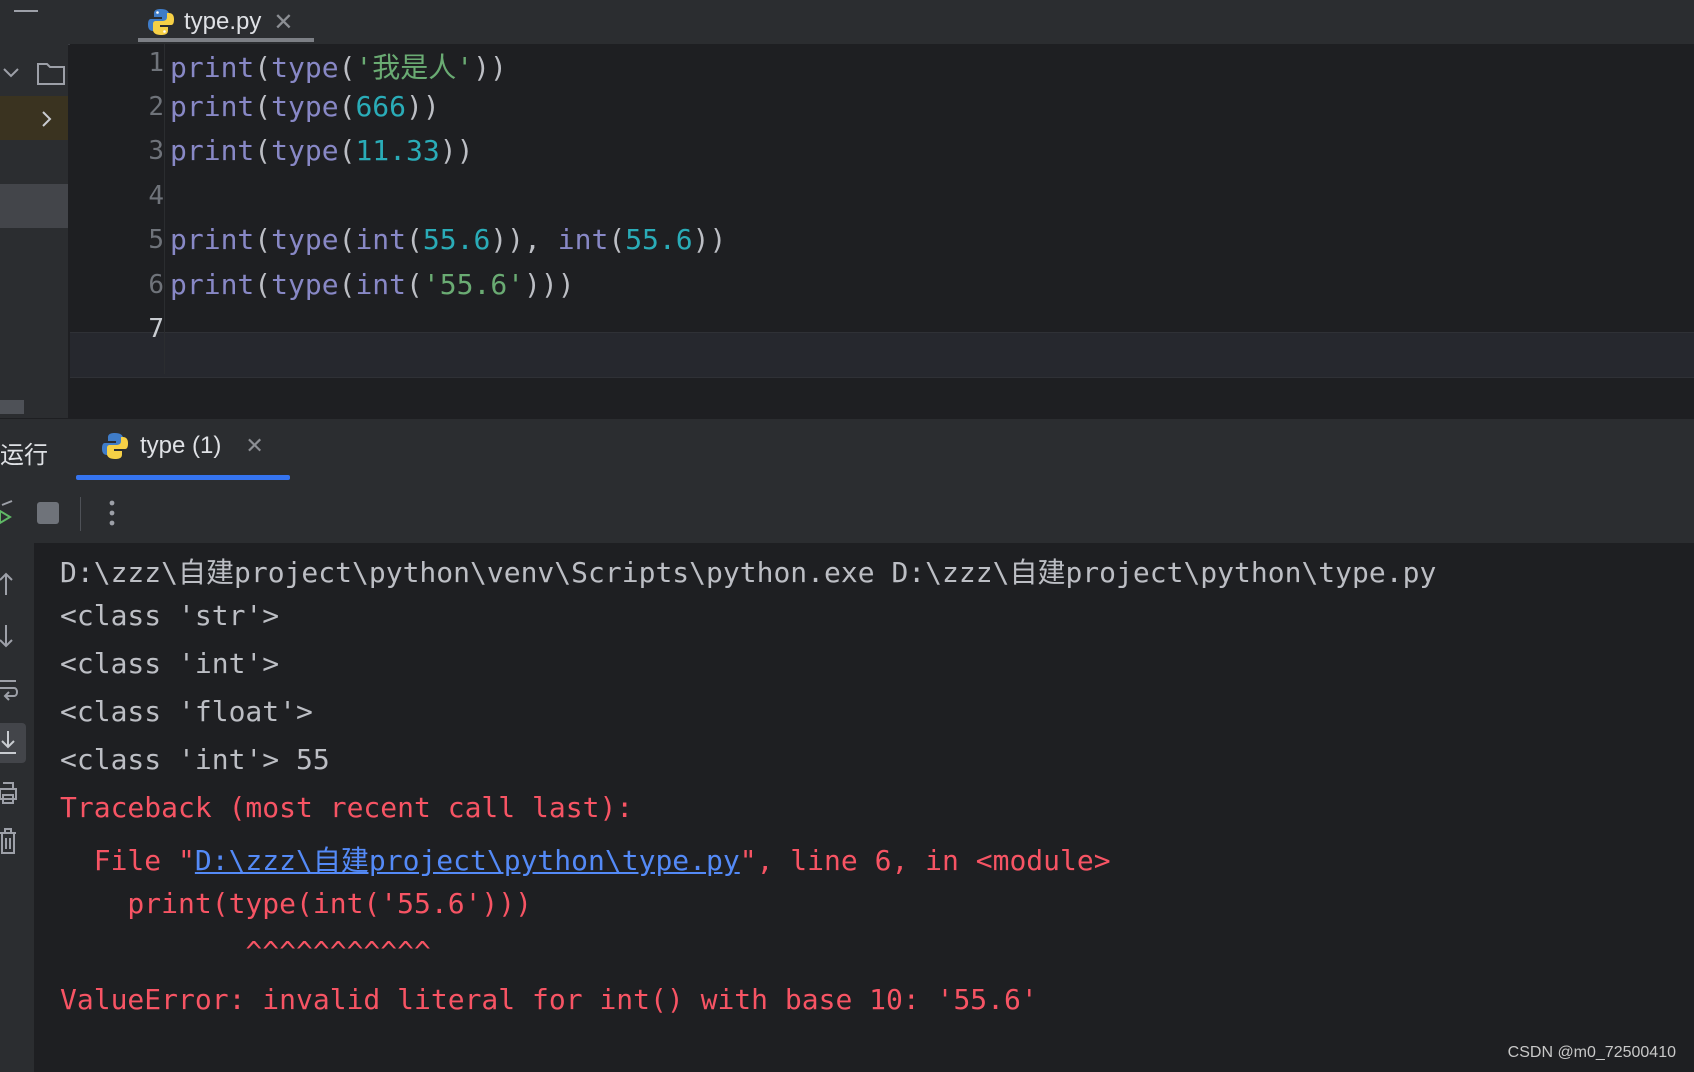 The height and width of the screenshot is (1072, 1694). What do you see at coordinates (117, 209) in the screenshot?
I see `line-number-gutter: 1 2 3 4 5 6 7` at bounding box center [117, 209].